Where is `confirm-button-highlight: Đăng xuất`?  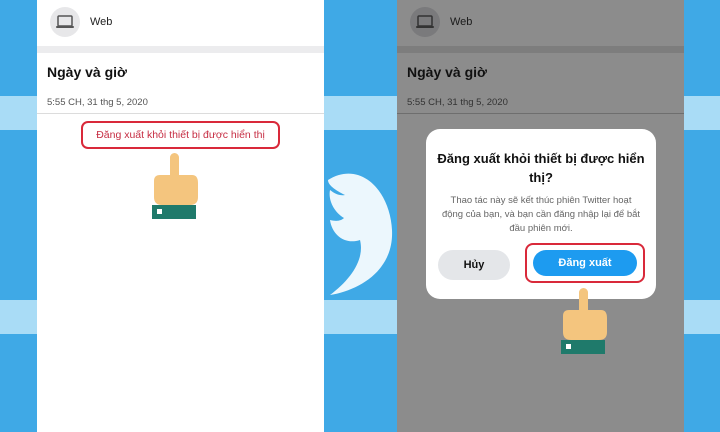 confirm-button-highlight: Đăng xuất is located at coordinates (585, 263).